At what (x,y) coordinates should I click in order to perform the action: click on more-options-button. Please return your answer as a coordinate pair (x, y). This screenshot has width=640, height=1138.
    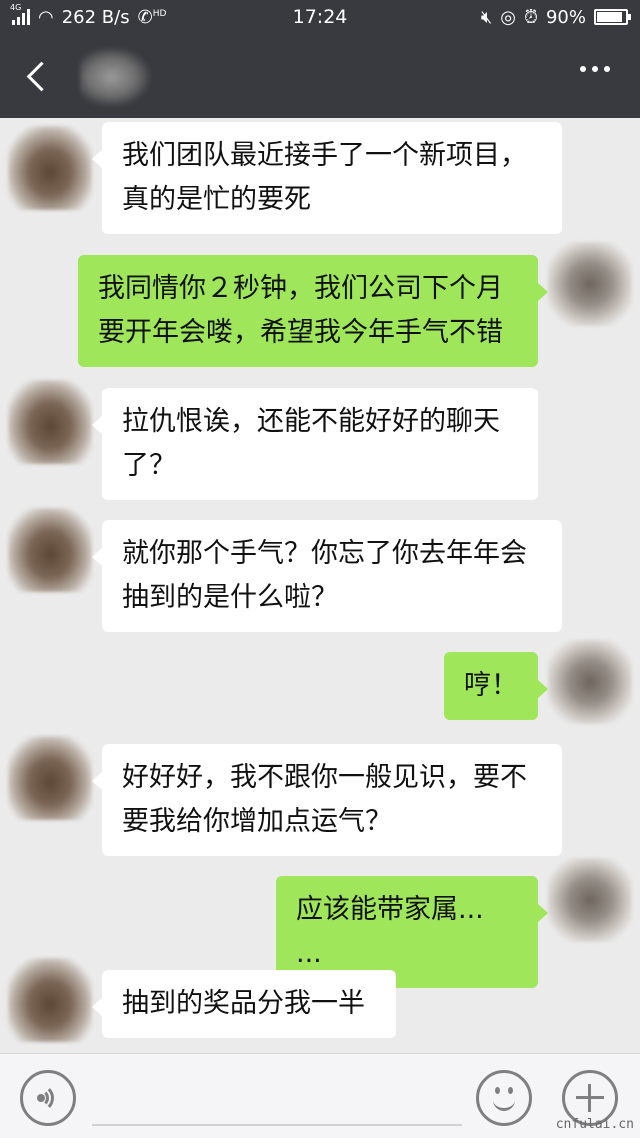
    Looking at the image, I should click on (595, 69).